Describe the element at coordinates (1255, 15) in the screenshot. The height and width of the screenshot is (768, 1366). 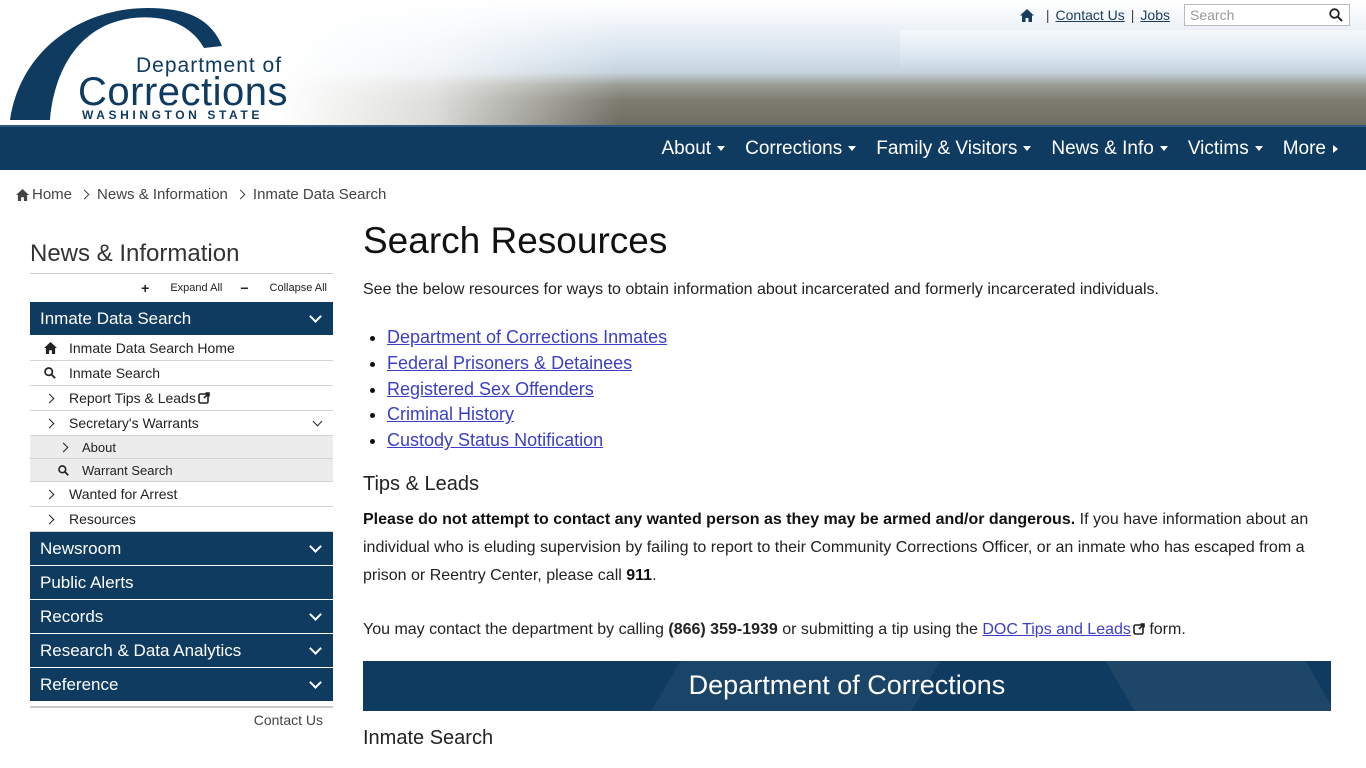
I see `search-input` at that location.